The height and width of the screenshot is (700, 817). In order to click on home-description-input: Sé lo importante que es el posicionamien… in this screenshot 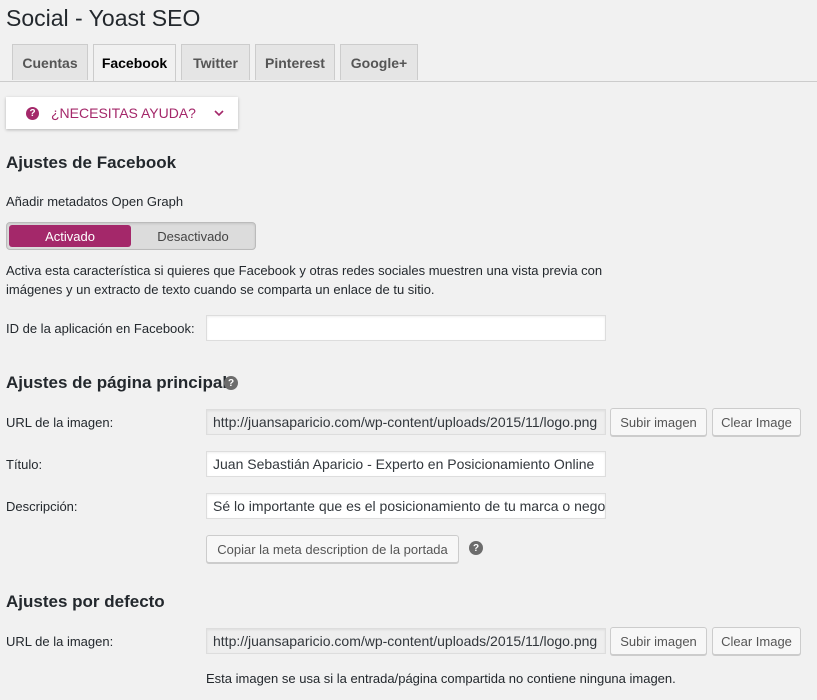, I will do `click(406, 506)`.